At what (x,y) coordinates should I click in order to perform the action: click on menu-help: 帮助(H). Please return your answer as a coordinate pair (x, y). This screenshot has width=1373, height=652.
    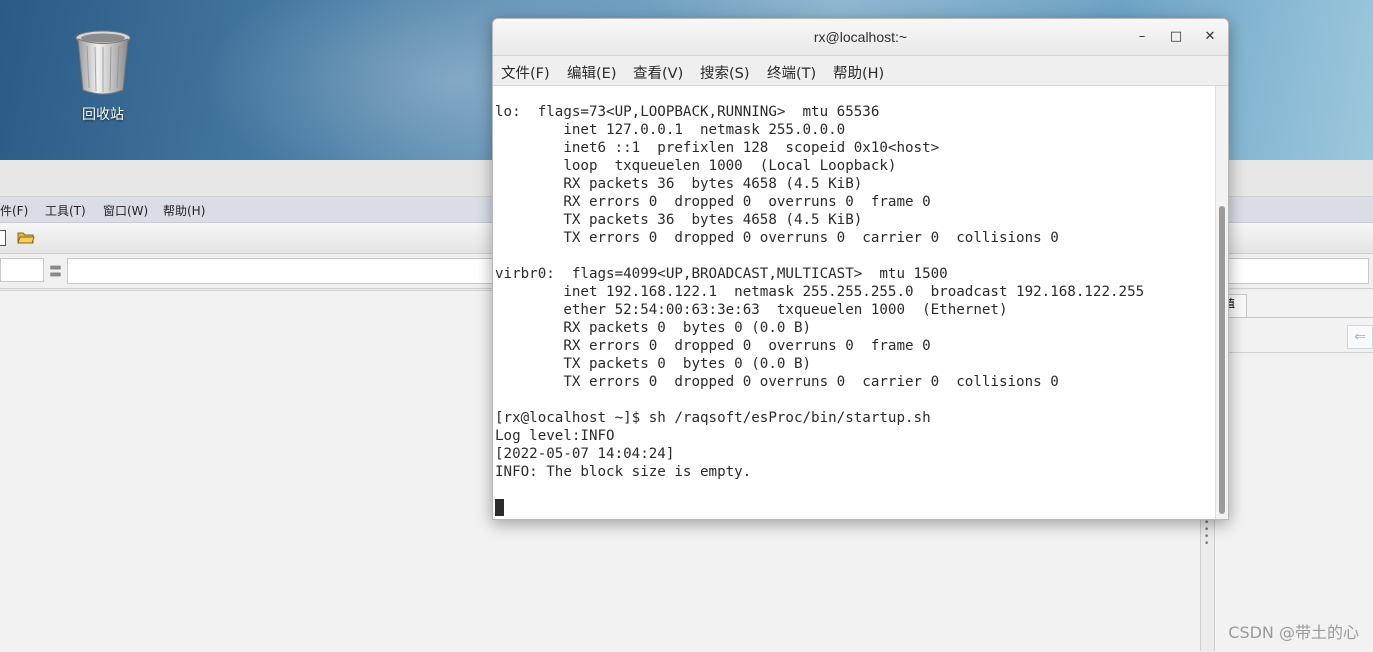
    Looking at the image, I should click on (858, 72).